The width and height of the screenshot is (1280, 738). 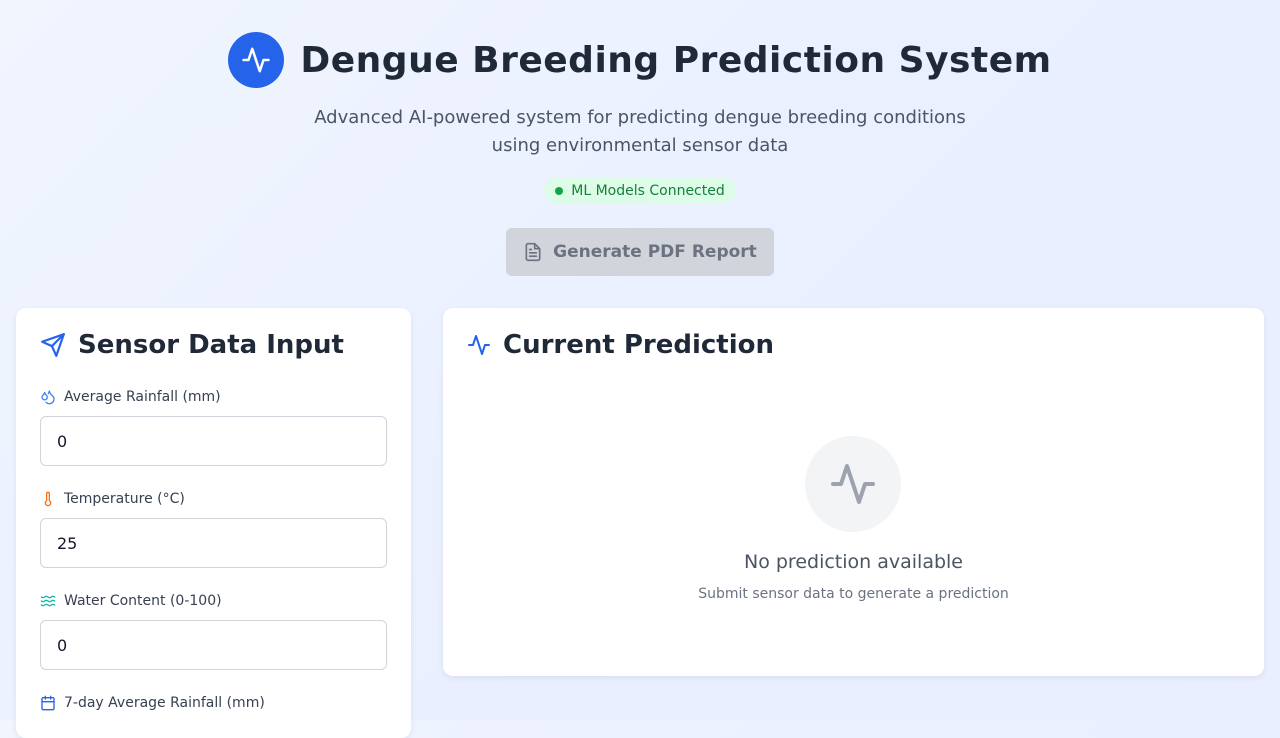 What do you see at coordinates (533, 252) in the screenshot?
I see `file-text-icon` at bounding box center [533, 252].